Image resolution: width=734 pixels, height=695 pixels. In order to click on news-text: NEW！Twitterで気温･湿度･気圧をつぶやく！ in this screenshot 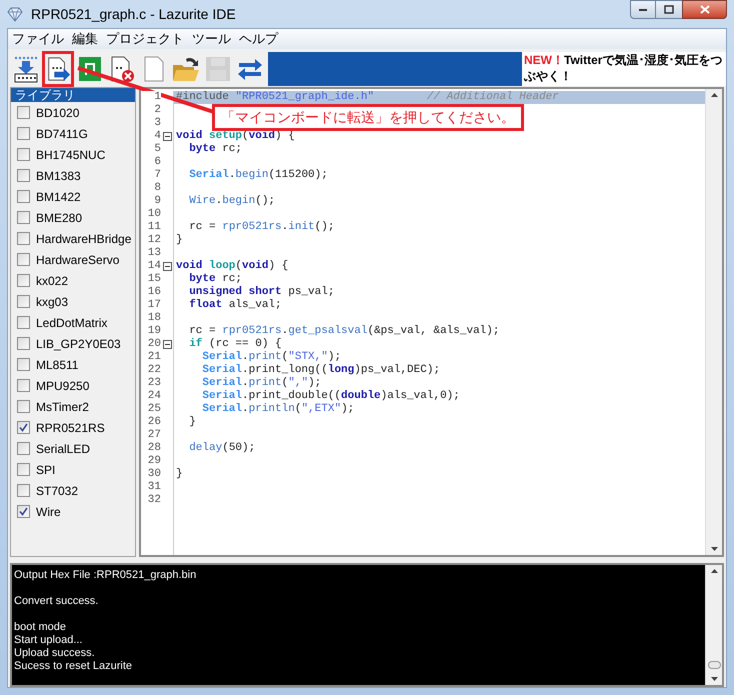, I will do `click(624, 68)`.